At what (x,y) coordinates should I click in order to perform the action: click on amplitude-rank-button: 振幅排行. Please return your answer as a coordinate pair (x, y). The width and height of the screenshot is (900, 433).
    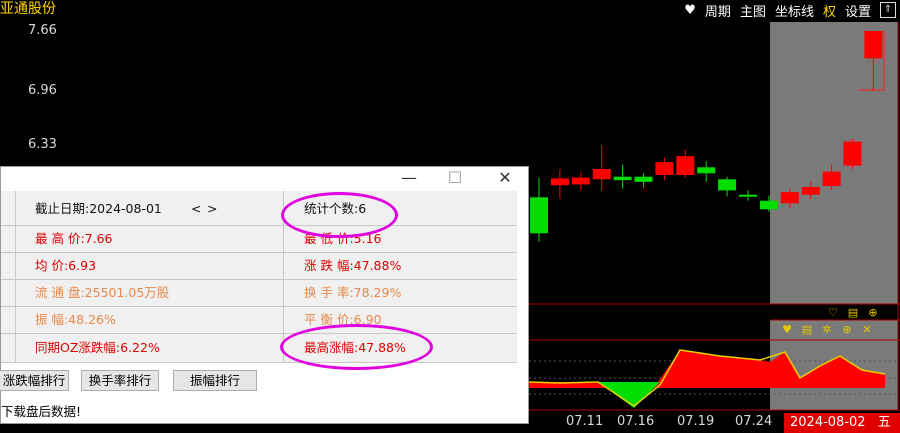
    Looking at the image, I should click on (215, 380).